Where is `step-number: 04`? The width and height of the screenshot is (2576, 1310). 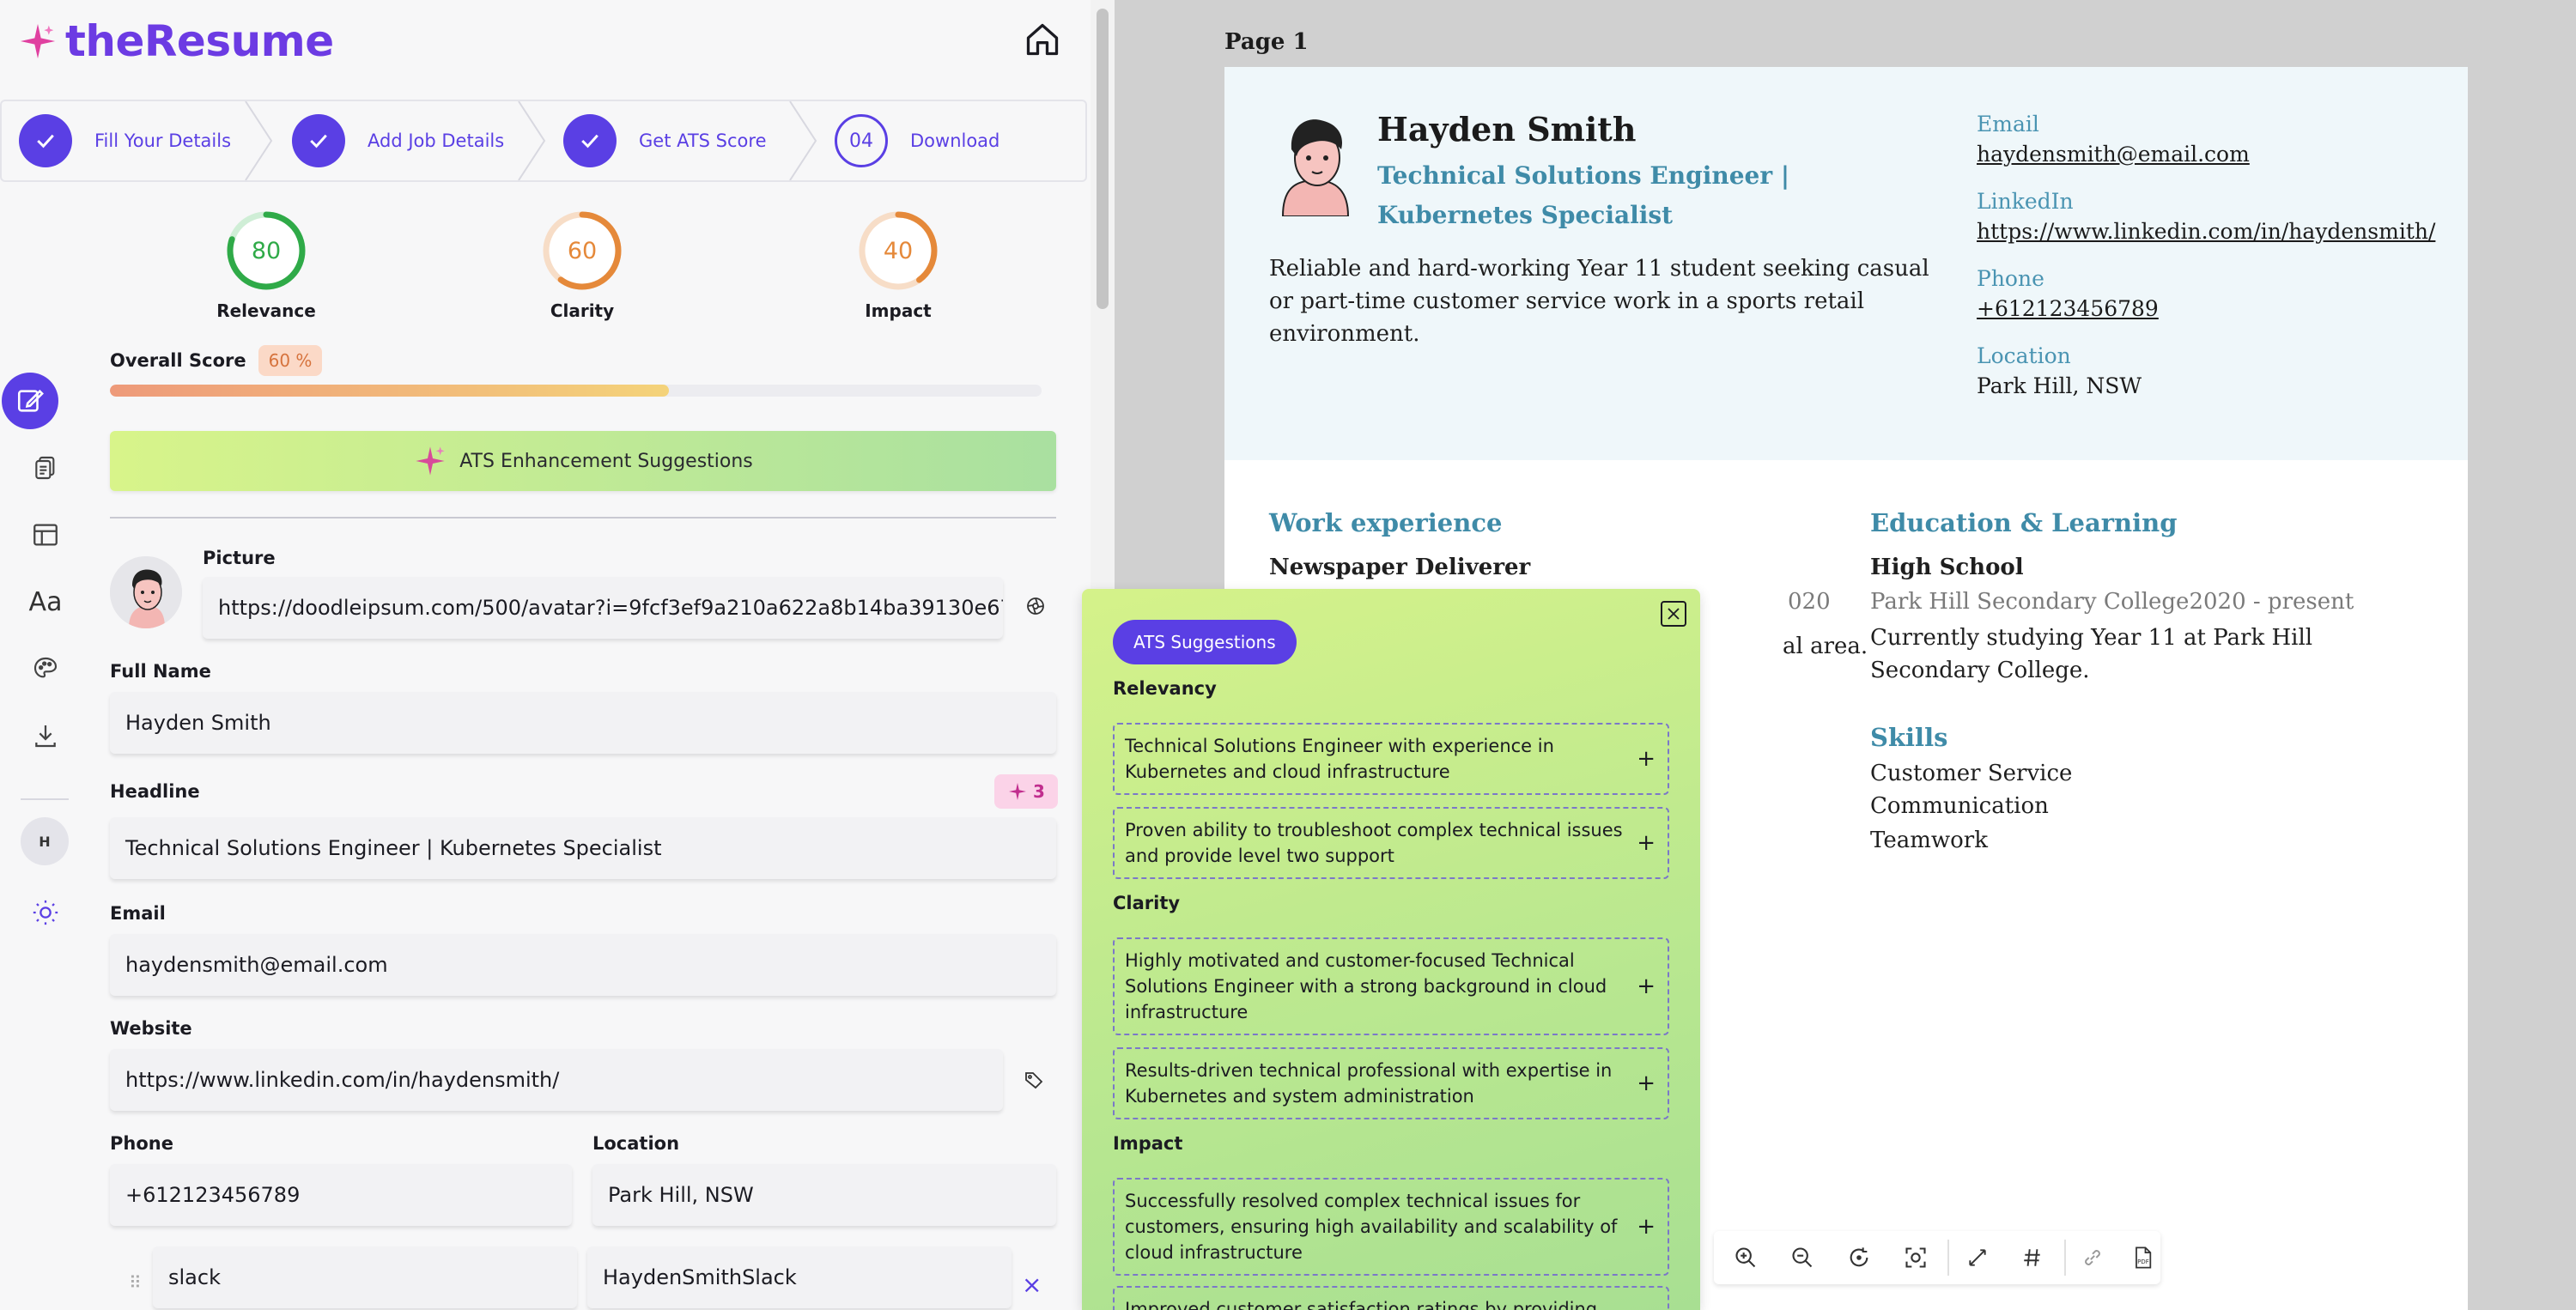 step-number: 04 is located at coordinates (861, 140).